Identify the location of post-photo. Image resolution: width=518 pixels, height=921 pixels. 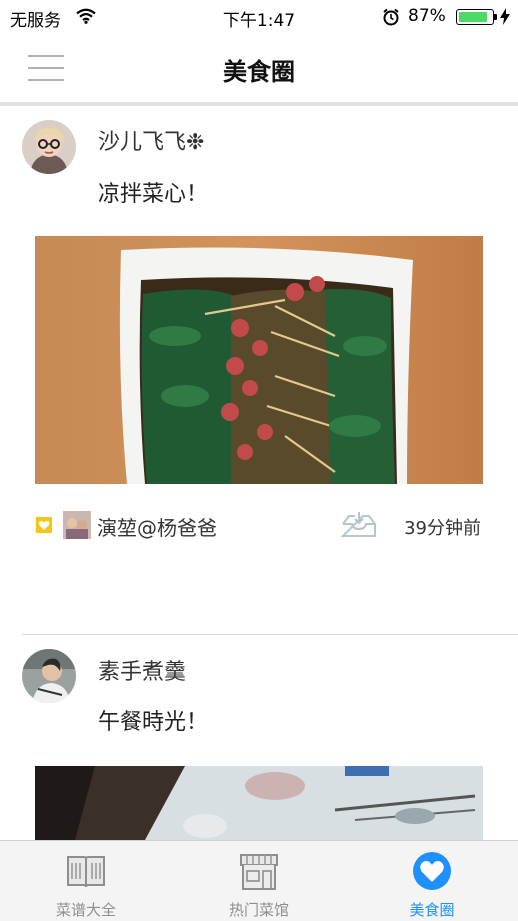
(259, 803).